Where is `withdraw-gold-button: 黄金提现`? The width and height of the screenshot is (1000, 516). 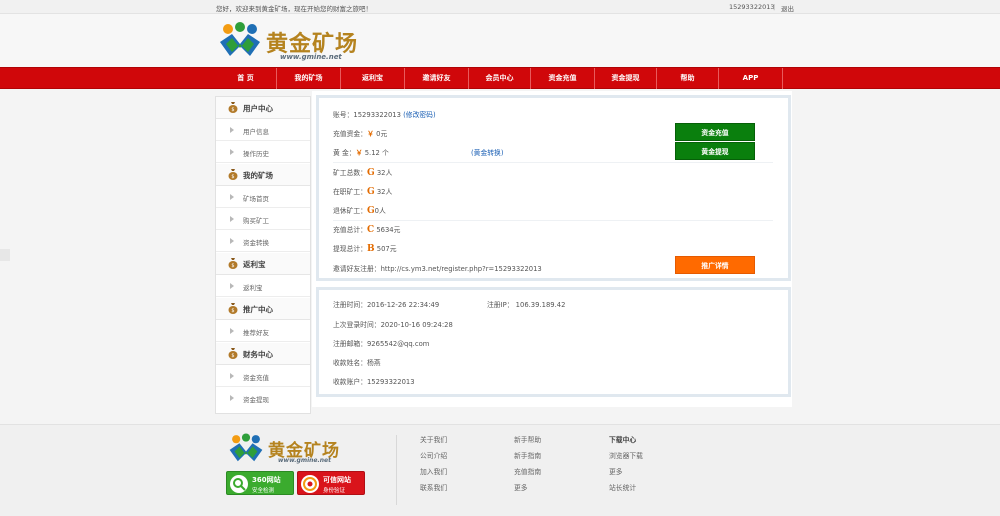
withdraw-gold-button: 黄金提现 is located at coordinates (715, 151).